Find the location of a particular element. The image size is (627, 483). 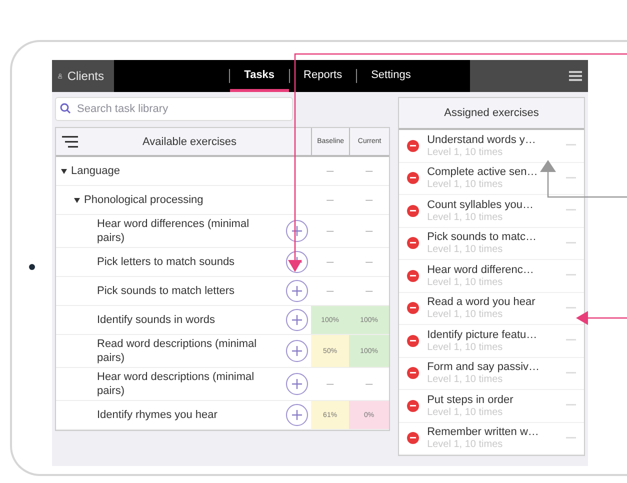

exercise-name: Pick sounds to match letters is located at coordinates (166, 291).